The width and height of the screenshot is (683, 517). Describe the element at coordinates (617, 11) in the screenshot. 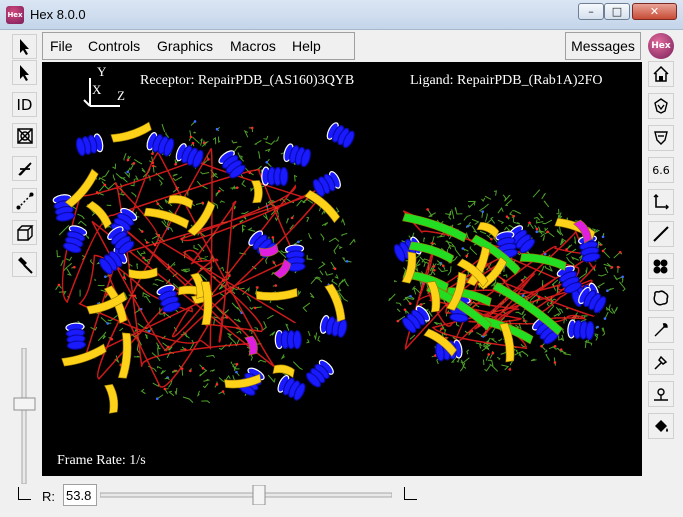

I see `maximize-button: □` at that location.